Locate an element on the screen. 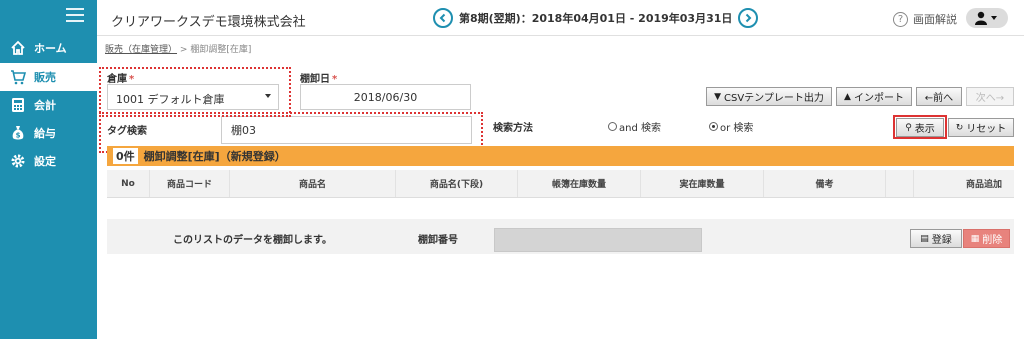  help-link: ? 画面解説 is located at coordinates (925, 19).